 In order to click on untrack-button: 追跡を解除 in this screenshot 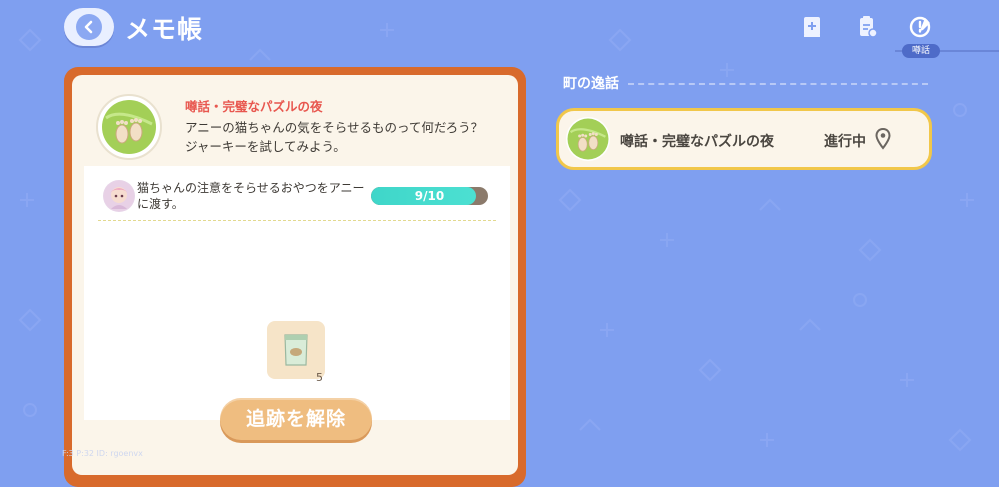, I will do `click(296, 419)`.